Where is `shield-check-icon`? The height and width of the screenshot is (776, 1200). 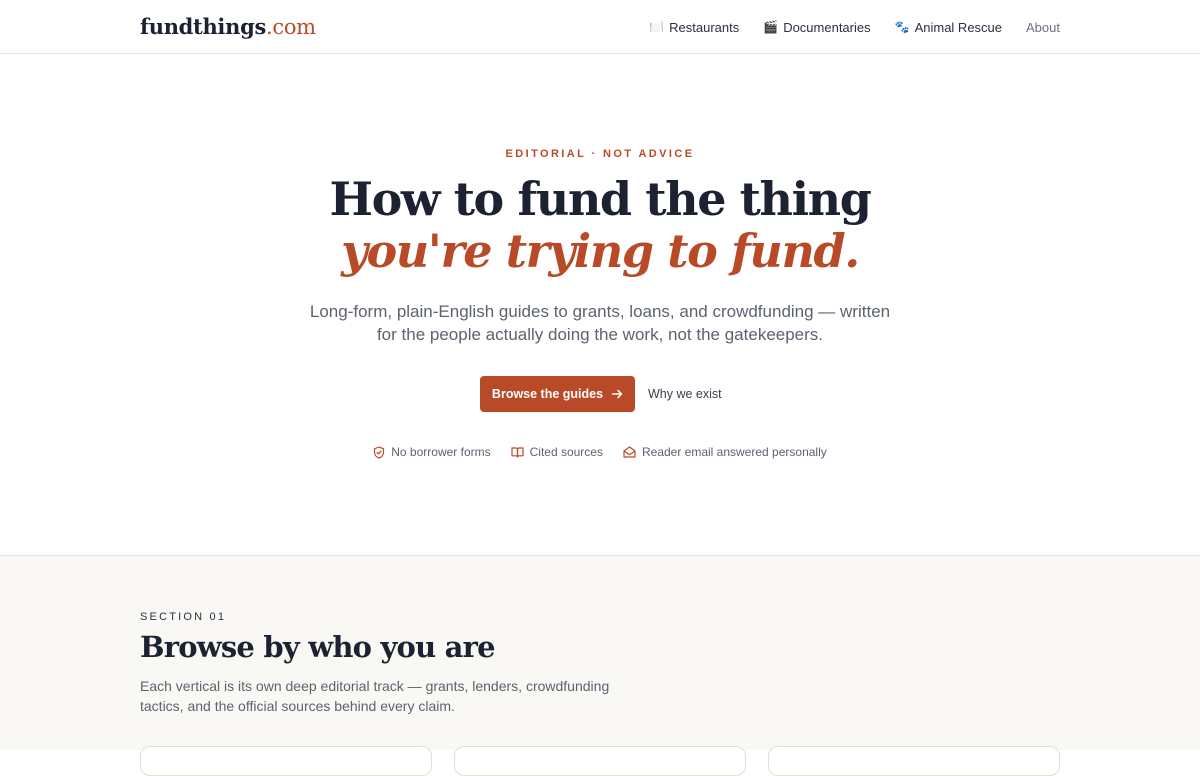
shield-check-icon is located at coordinates (379, 452).